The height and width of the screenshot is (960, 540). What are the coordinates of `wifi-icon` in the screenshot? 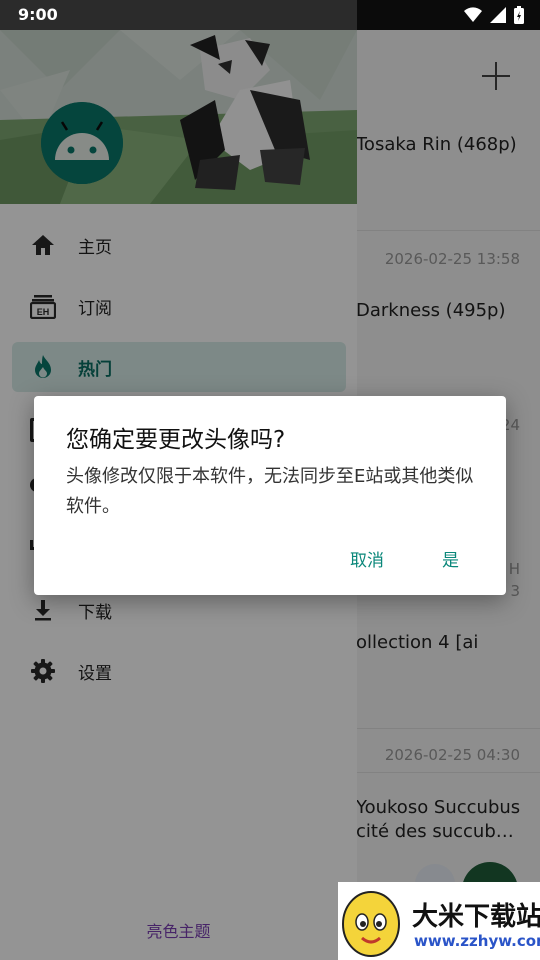 It's located at (473, 15).